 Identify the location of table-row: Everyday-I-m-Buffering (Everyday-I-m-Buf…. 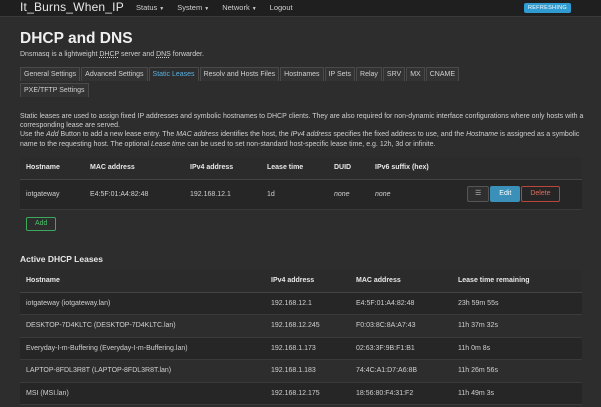
(301, 348).